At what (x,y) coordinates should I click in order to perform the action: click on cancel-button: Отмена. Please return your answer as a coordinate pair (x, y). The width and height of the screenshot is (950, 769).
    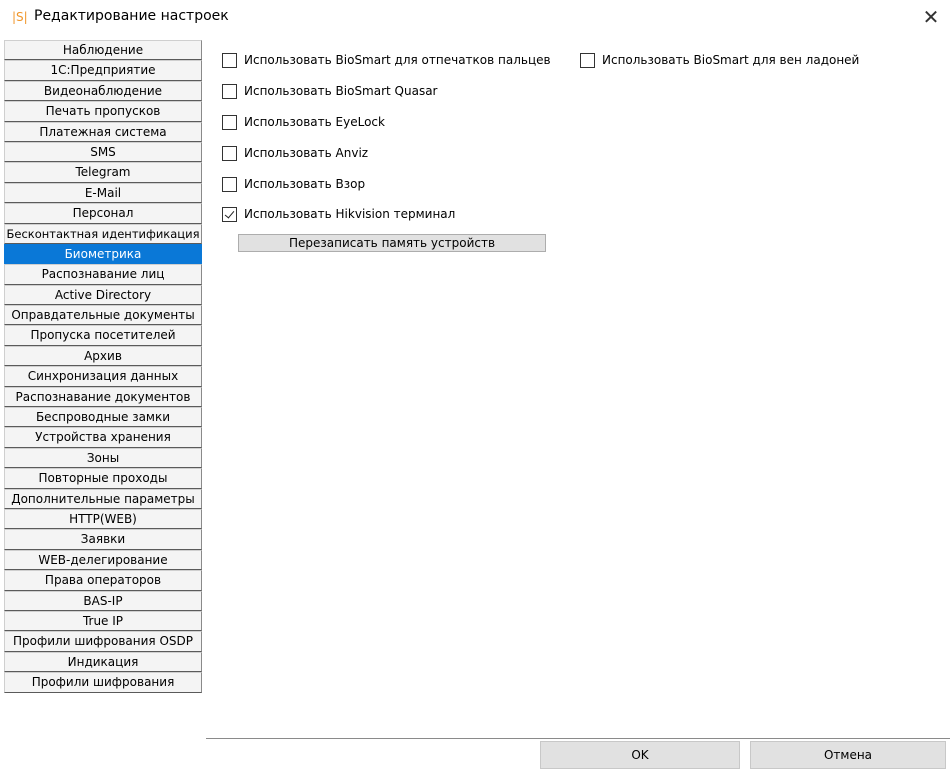
    Looking at the image, I should click on (848, 755).